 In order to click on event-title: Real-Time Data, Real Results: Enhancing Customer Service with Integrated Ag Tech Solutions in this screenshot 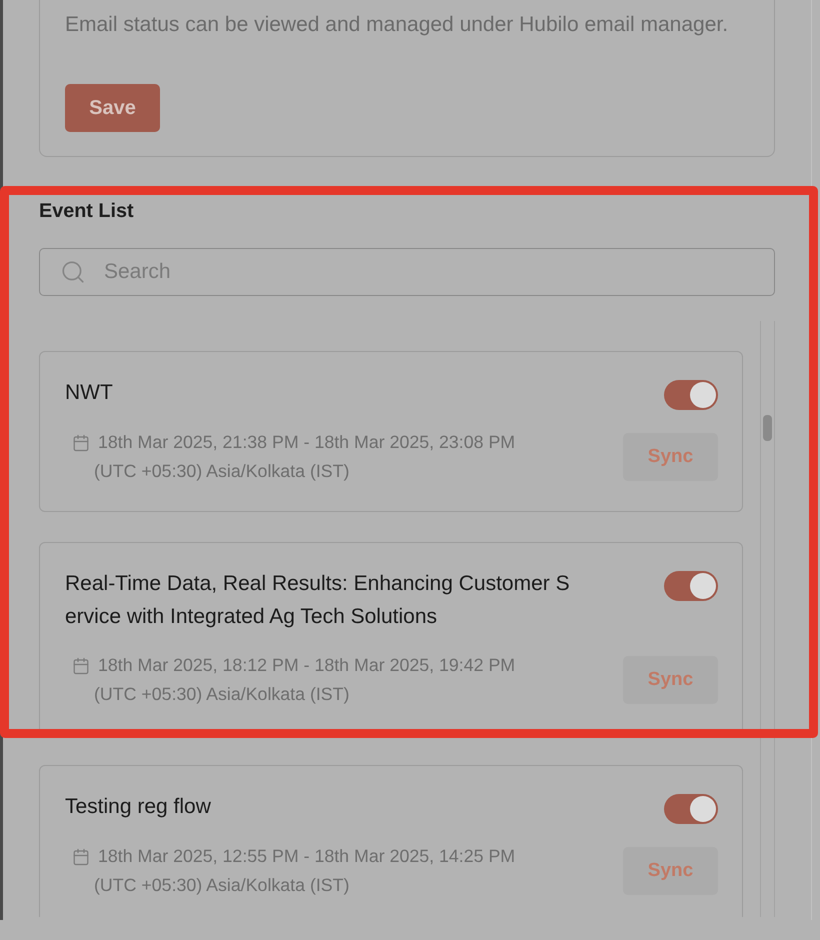, I will do `click(318, 600)`.